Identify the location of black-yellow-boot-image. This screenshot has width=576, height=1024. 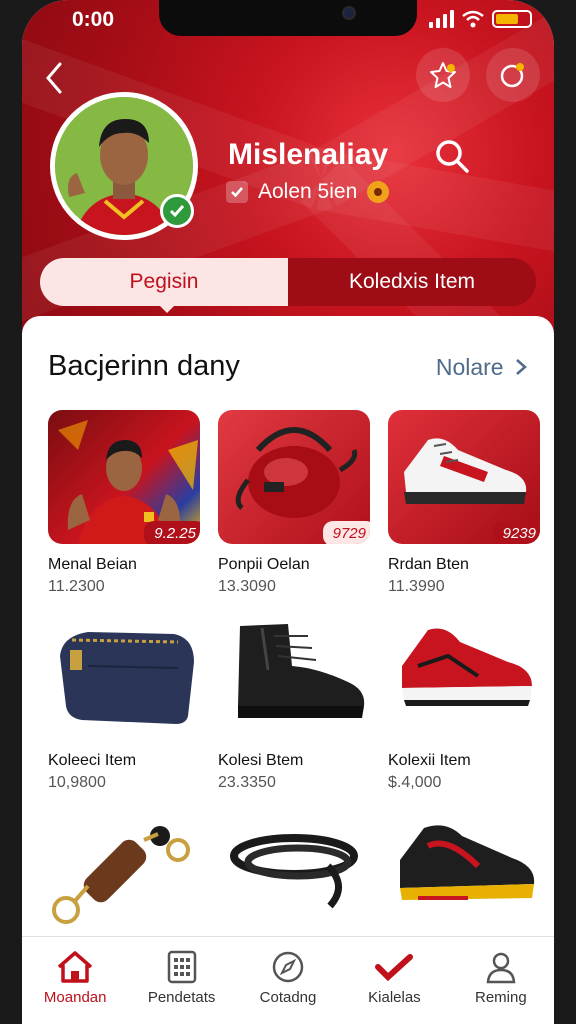
(464, 873).